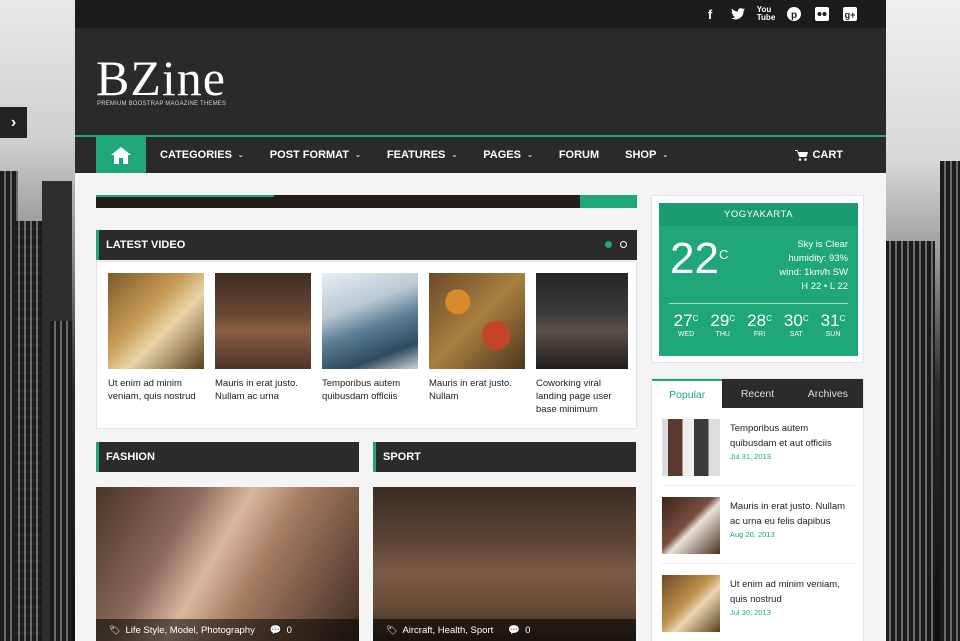 This screenshot has width=960, height=641. I want to click on tab-archives: Archives, so click(828, 393).